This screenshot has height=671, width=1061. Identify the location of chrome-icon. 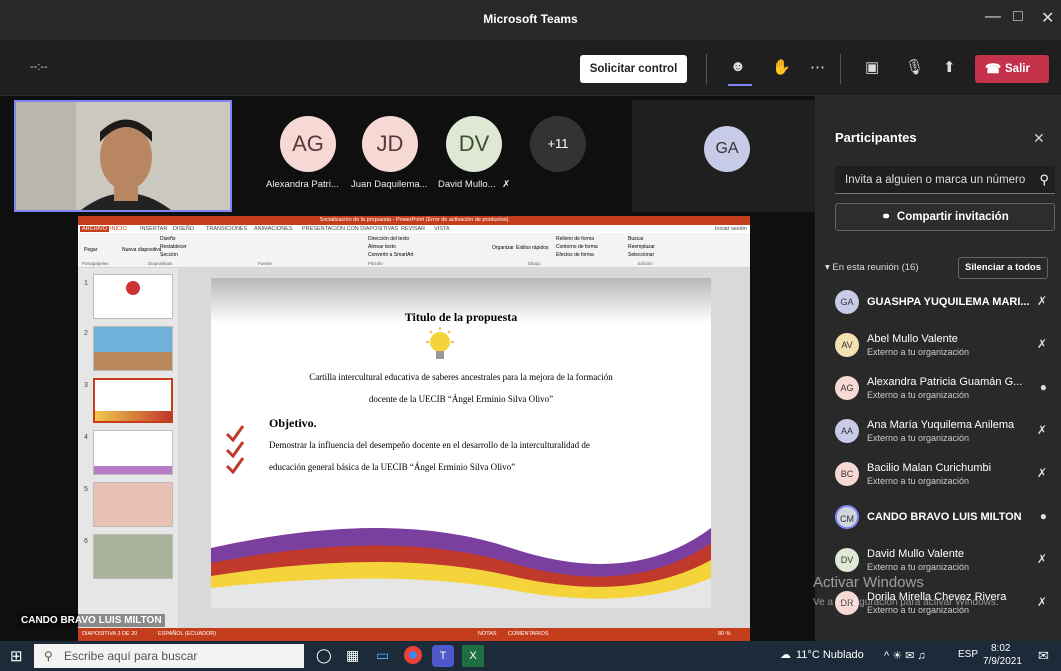
(413, 655).